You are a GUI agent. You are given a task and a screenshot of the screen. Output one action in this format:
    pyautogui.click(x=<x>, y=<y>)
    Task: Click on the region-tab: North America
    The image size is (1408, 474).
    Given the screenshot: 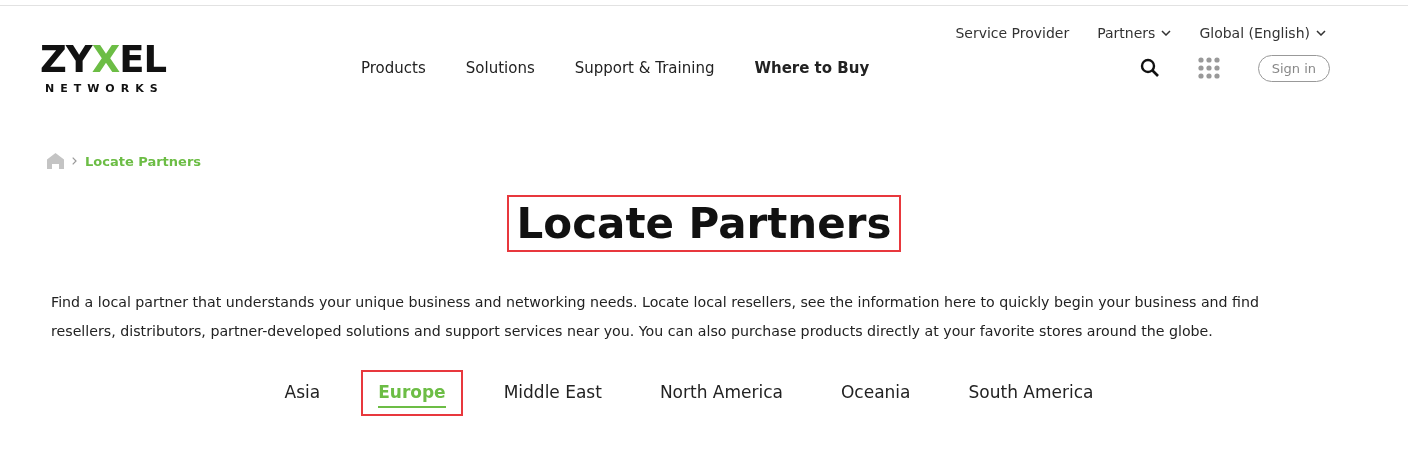 What is the action you would take?
    pyautogui.click(x=721, y=393)
    